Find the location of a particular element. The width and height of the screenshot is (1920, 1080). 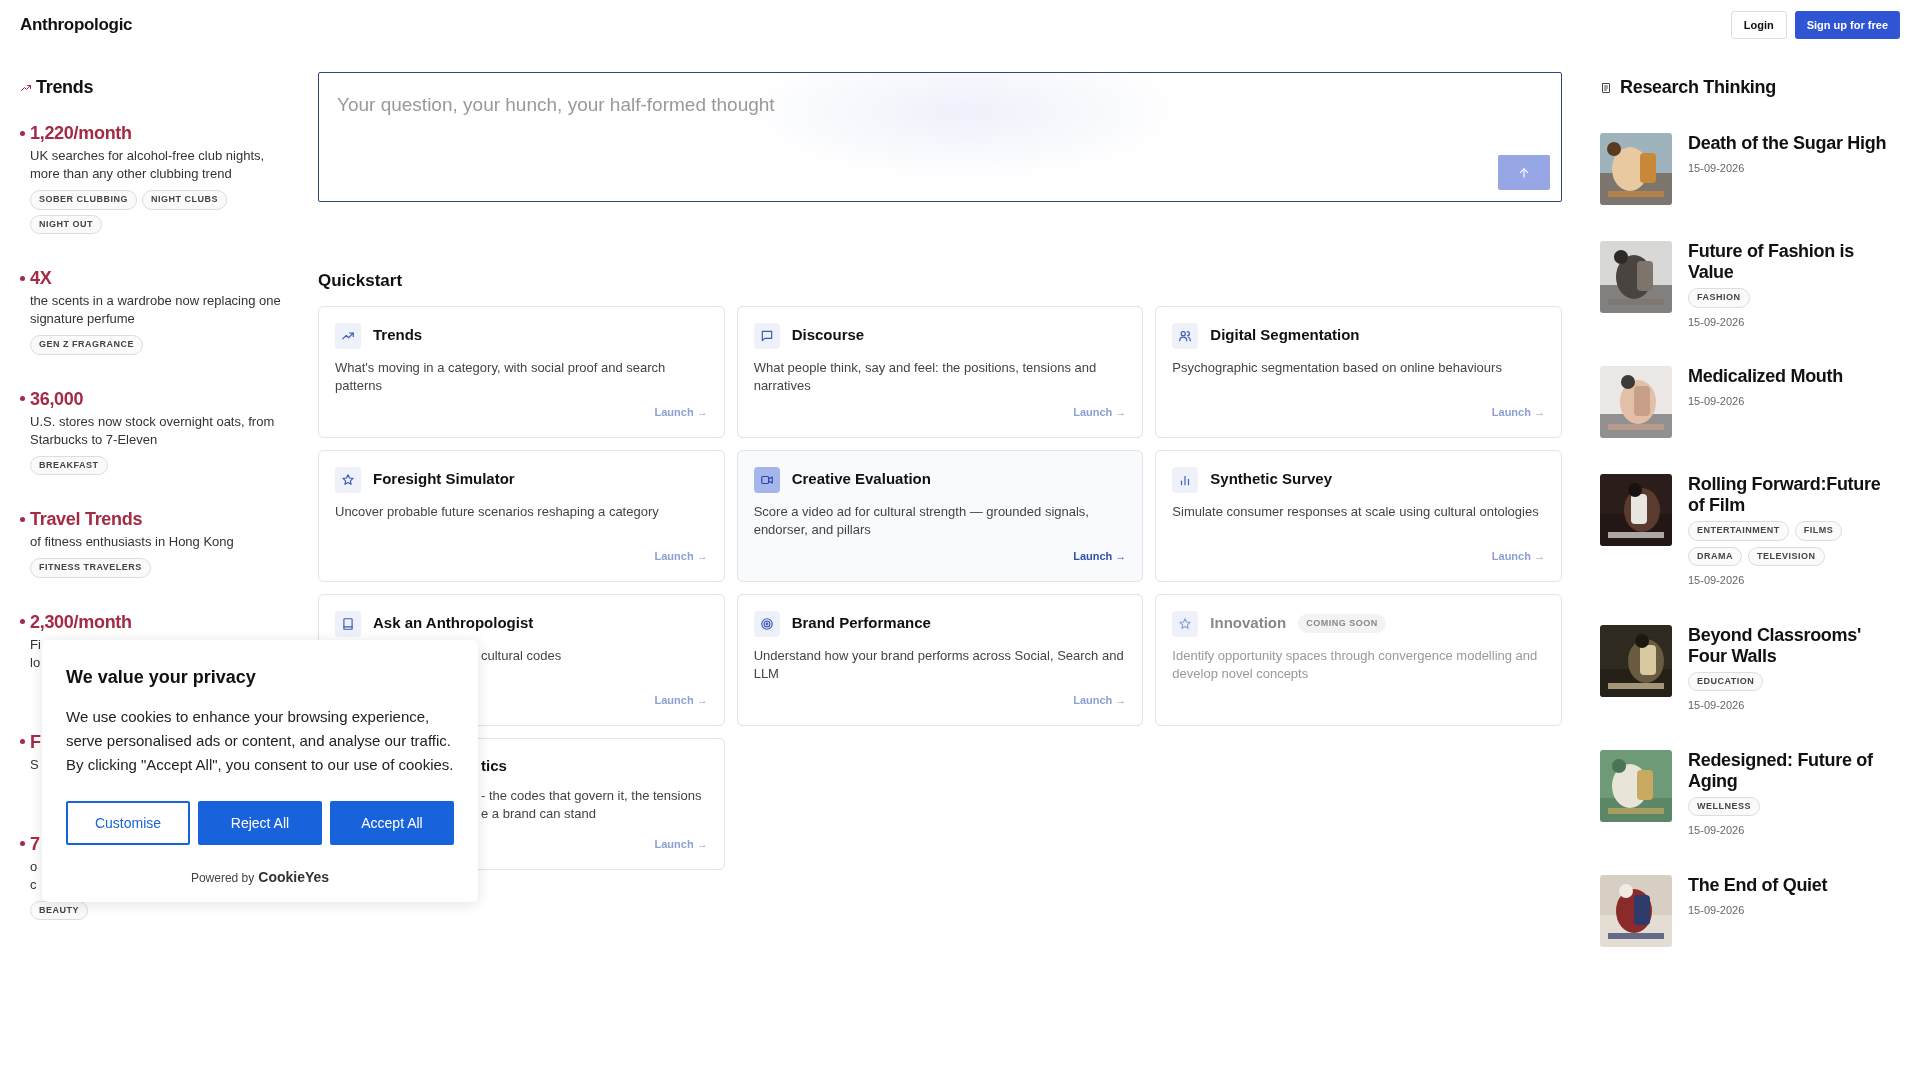

card-title: Foresight Simulator is located at coordinates (444, 479).